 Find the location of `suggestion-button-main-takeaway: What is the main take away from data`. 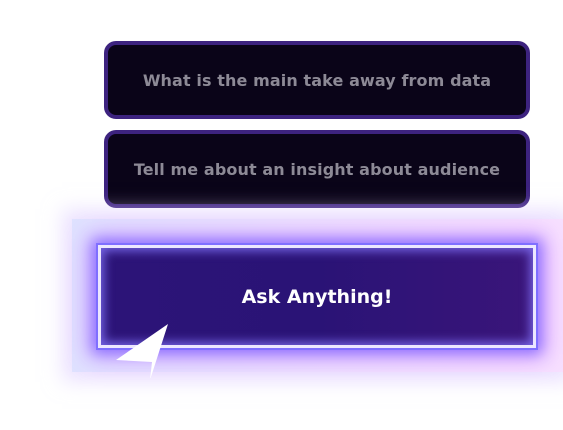

suggestion-button-main-takeaway: What is the main take away from data is located at coordinates (317, 80).